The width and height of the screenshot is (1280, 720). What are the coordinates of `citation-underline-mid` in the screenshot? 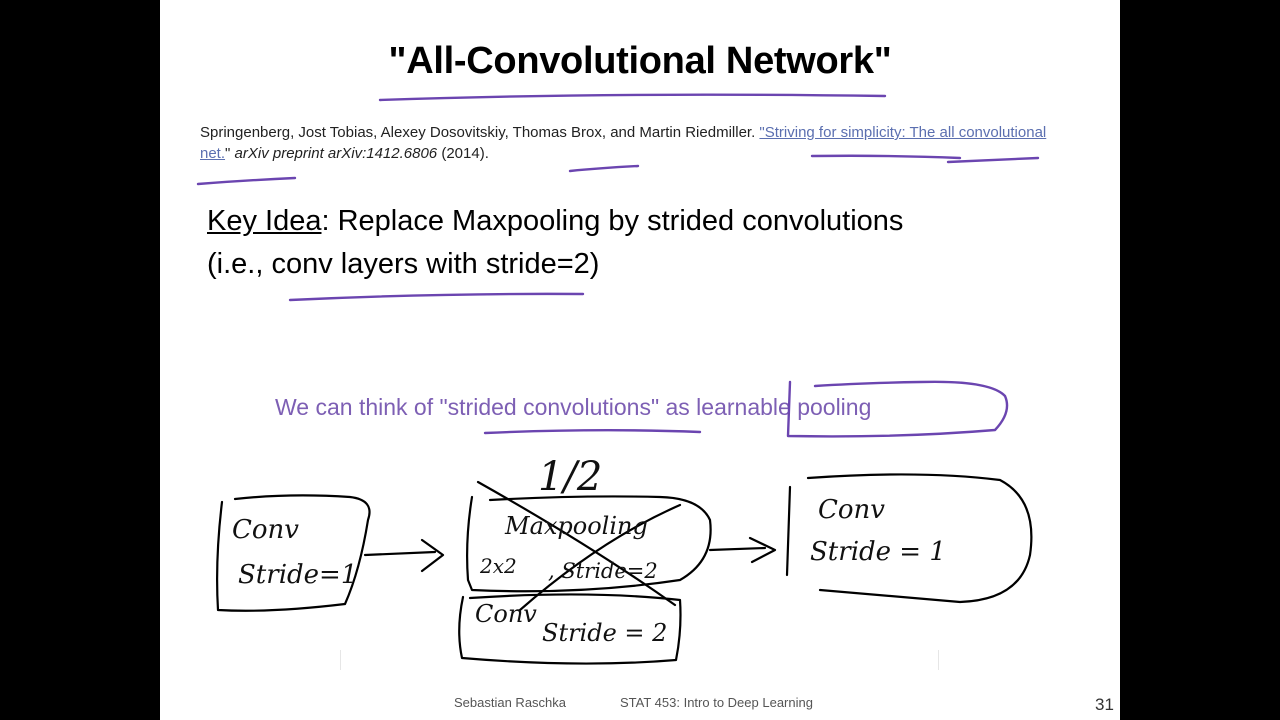 It's located at (604, 168).